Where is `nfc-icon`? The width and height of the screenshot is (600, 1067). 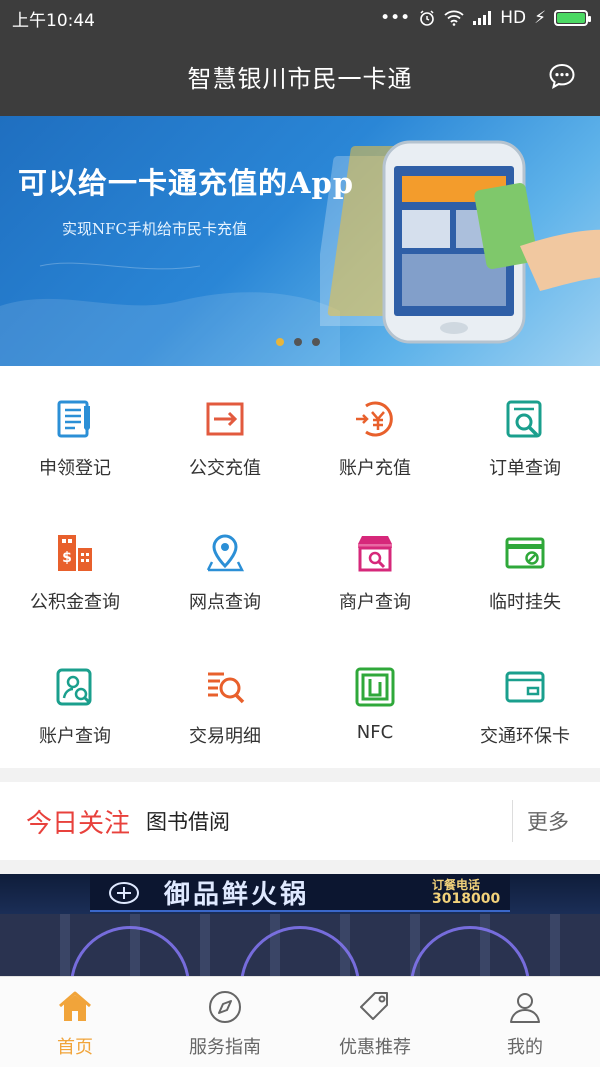 nfc-icon is located at coordinates (375, 687).